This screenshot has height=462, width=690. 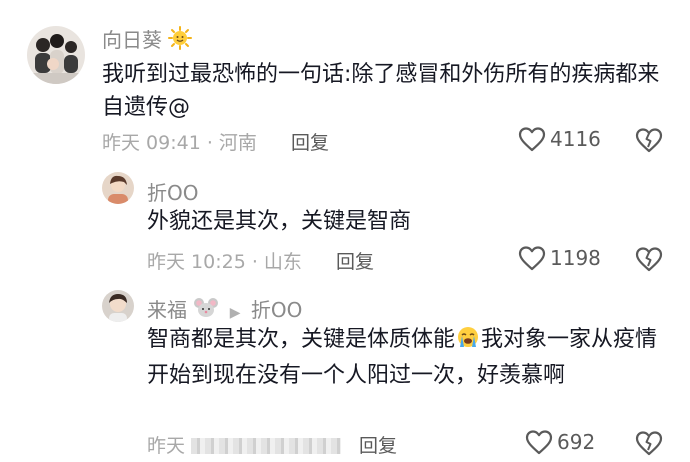 What do you see at coordinates (276, 310) in the screenshot?
I see `reply-to-username: 折OO` at bounding box center [276, 310].